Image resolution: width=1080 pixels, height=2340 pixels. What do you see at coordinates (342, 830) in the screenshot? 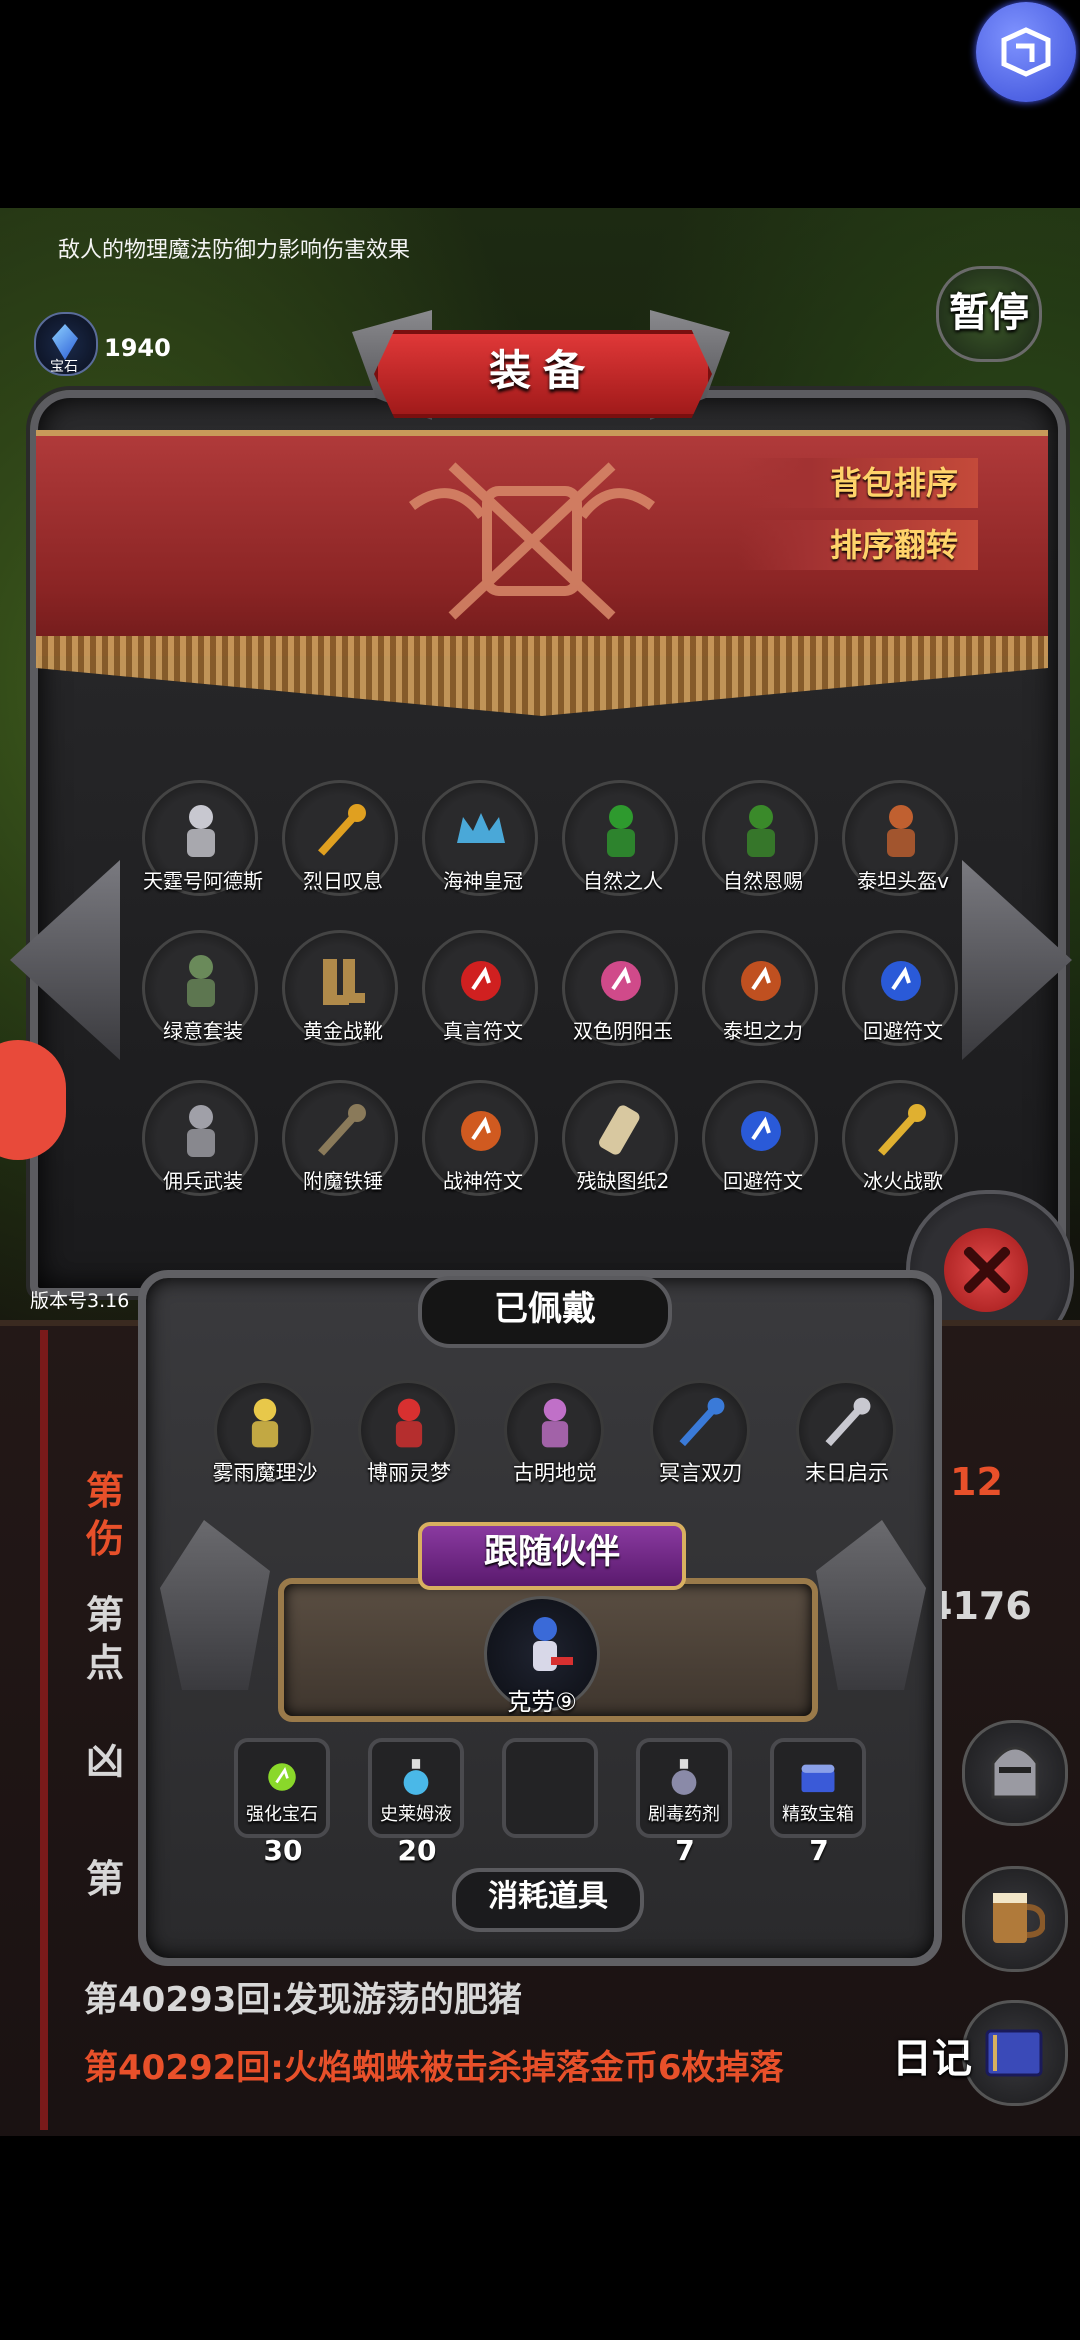
I see `golden-staff-icon` at bounding box center [342, 830].